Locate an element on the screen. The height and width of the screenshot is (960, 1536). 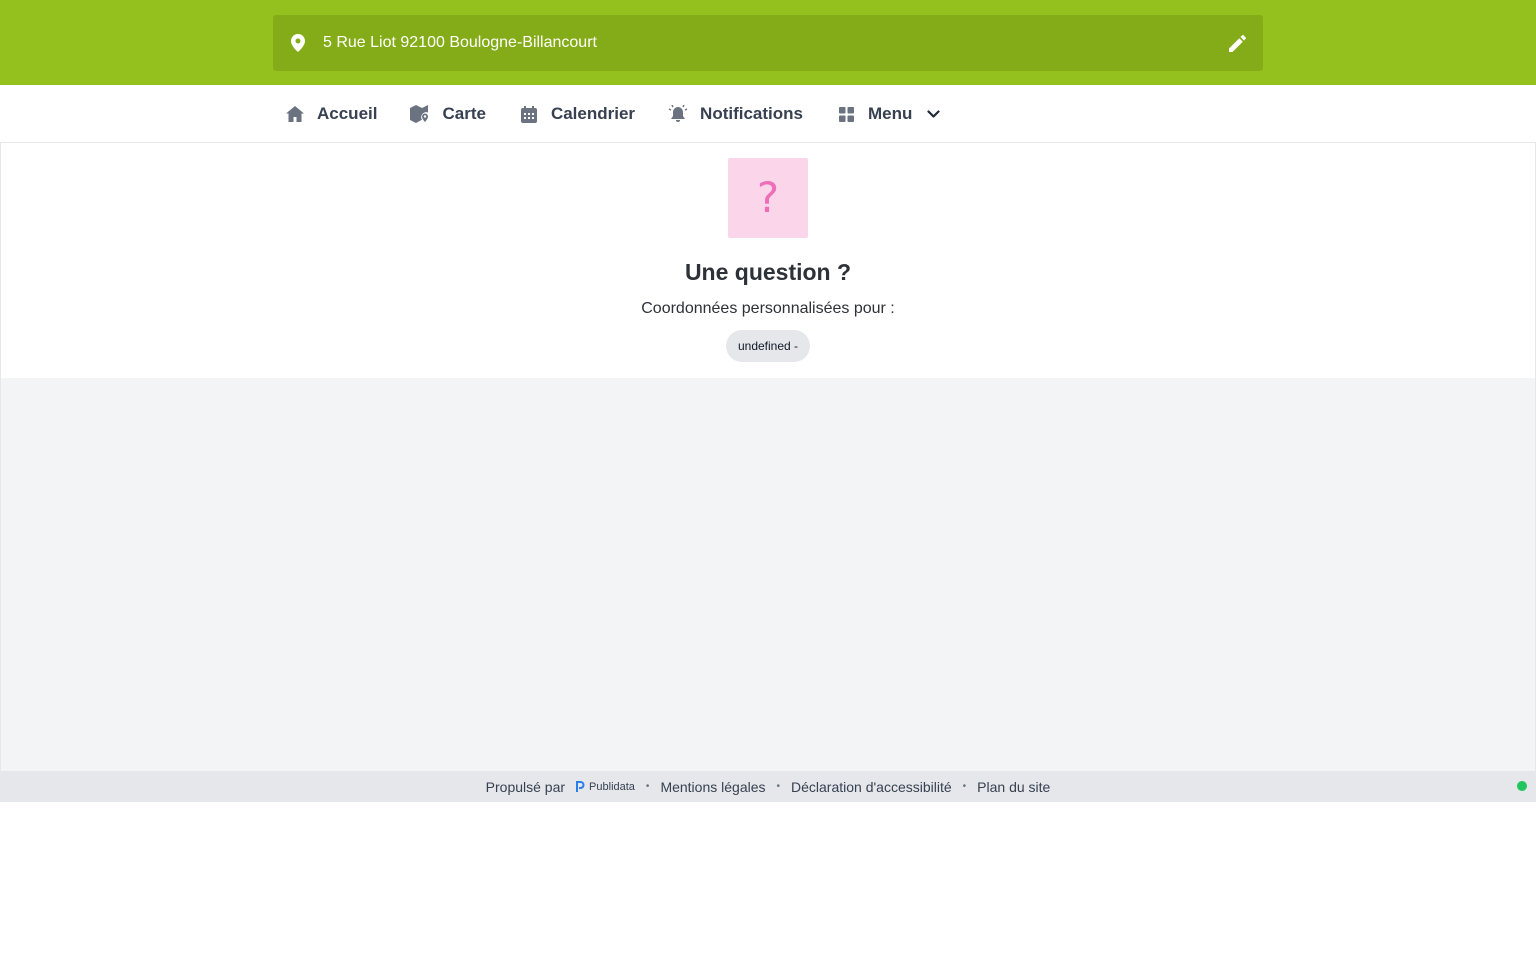
address-text: 5 Rue Liot 92100 Boulogne-Billancourt is located at coordinates (460, 42).